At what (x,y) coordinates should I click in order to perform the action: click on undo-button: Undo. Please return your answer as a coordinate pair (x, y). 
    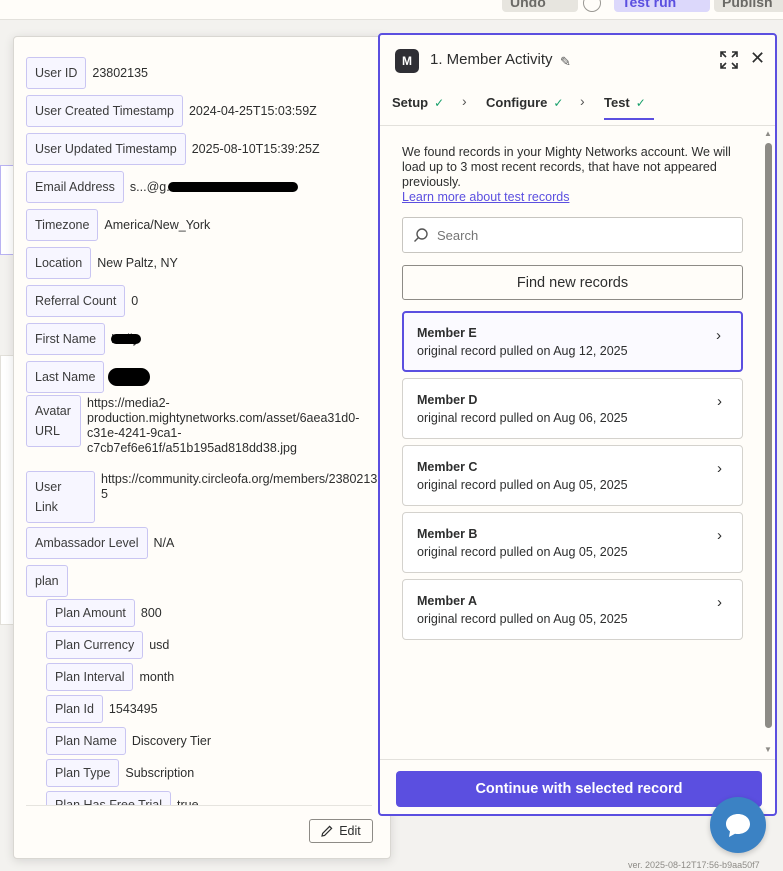
    Looking at the image, I should click on (540, 6).